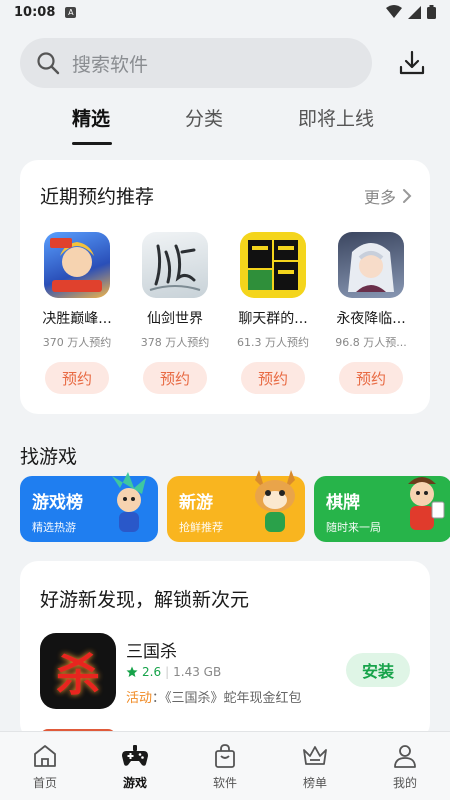 This screenshot has height=800, width=450. I want to click on app-name: 三国杀, so click(151, 649).